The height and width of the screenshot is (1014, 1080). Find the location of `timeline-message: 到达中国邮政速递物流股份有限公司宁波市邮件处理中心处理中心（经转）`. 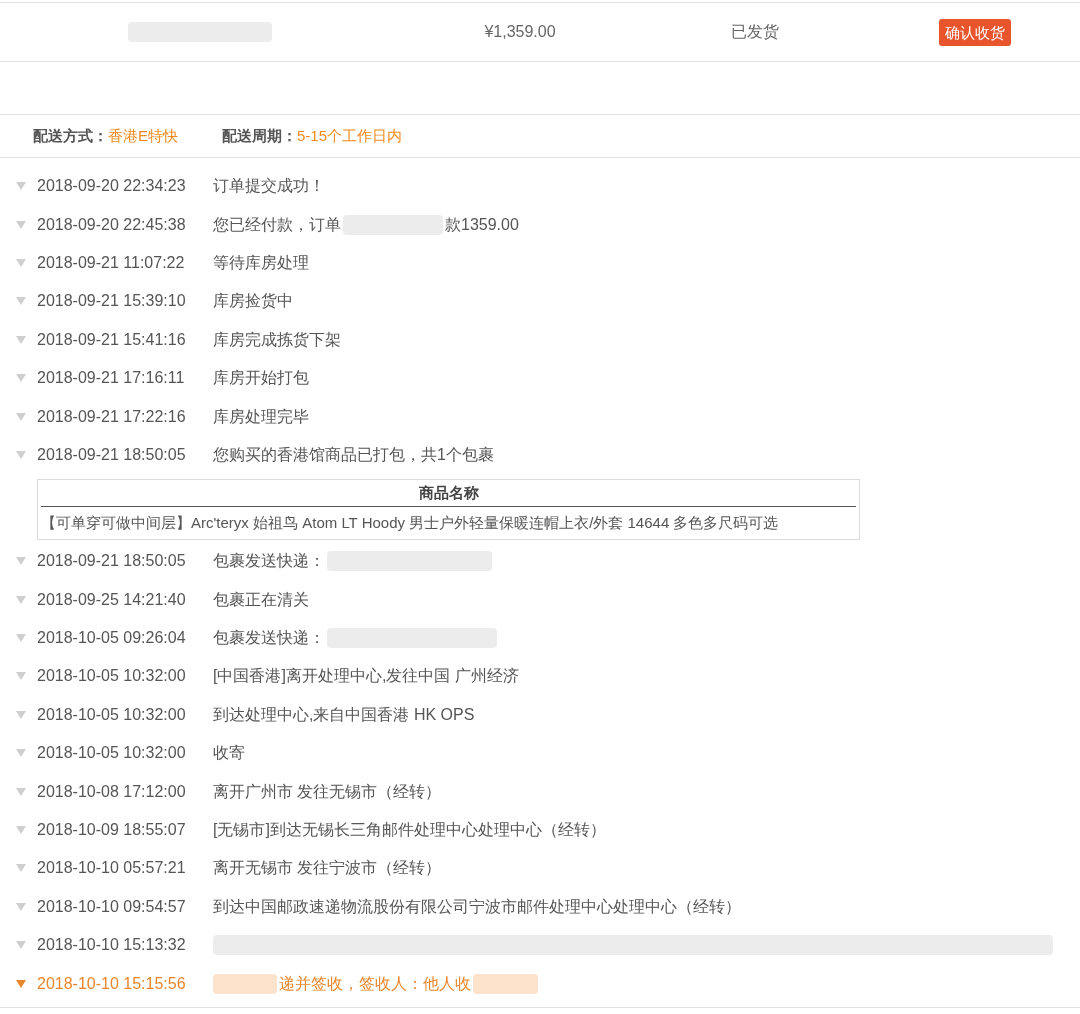

timeline-message: 到达中国邮政速递物流股份有限公司宁波市邮件处理中心处理中心（经转） is located at coordinates (477, 906).